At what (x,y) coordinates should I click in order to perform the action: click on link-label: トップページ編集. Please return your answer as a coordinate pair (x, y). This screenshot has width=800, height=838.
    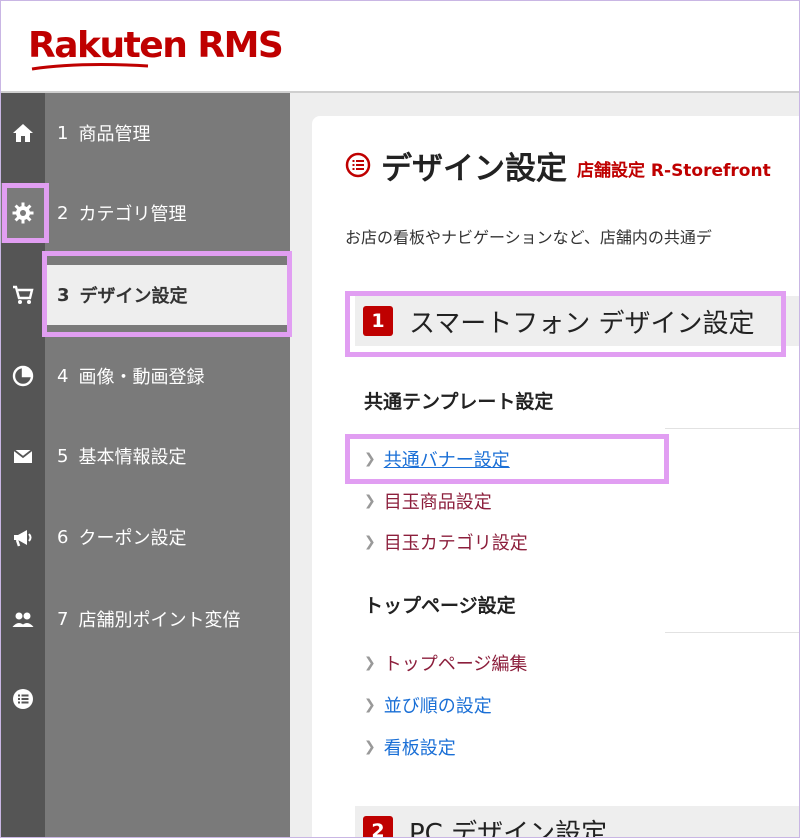
    Looking at the image, I should click on (456, 663).